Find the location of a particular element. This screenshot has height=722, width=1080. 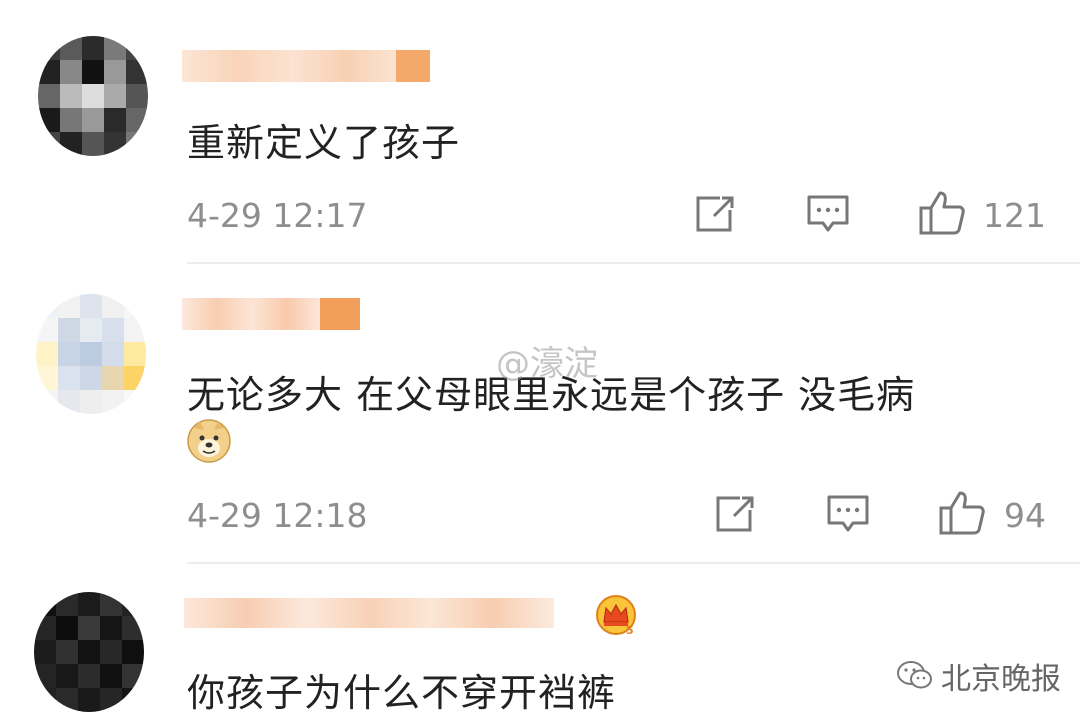

doge-emoji-icon is located at coordinates (209, 441).